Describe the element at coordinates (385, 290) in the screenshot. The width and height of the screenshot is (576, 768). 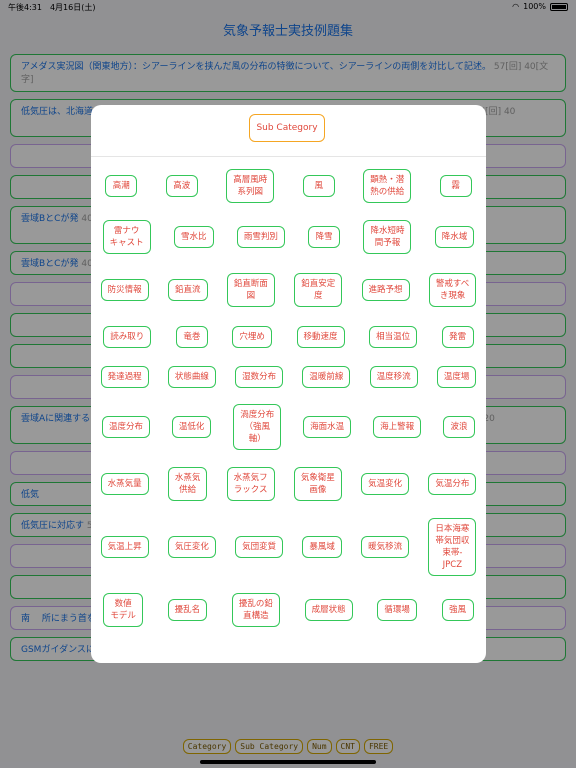
I see `subcategory-chip: 進路予想` at that location.